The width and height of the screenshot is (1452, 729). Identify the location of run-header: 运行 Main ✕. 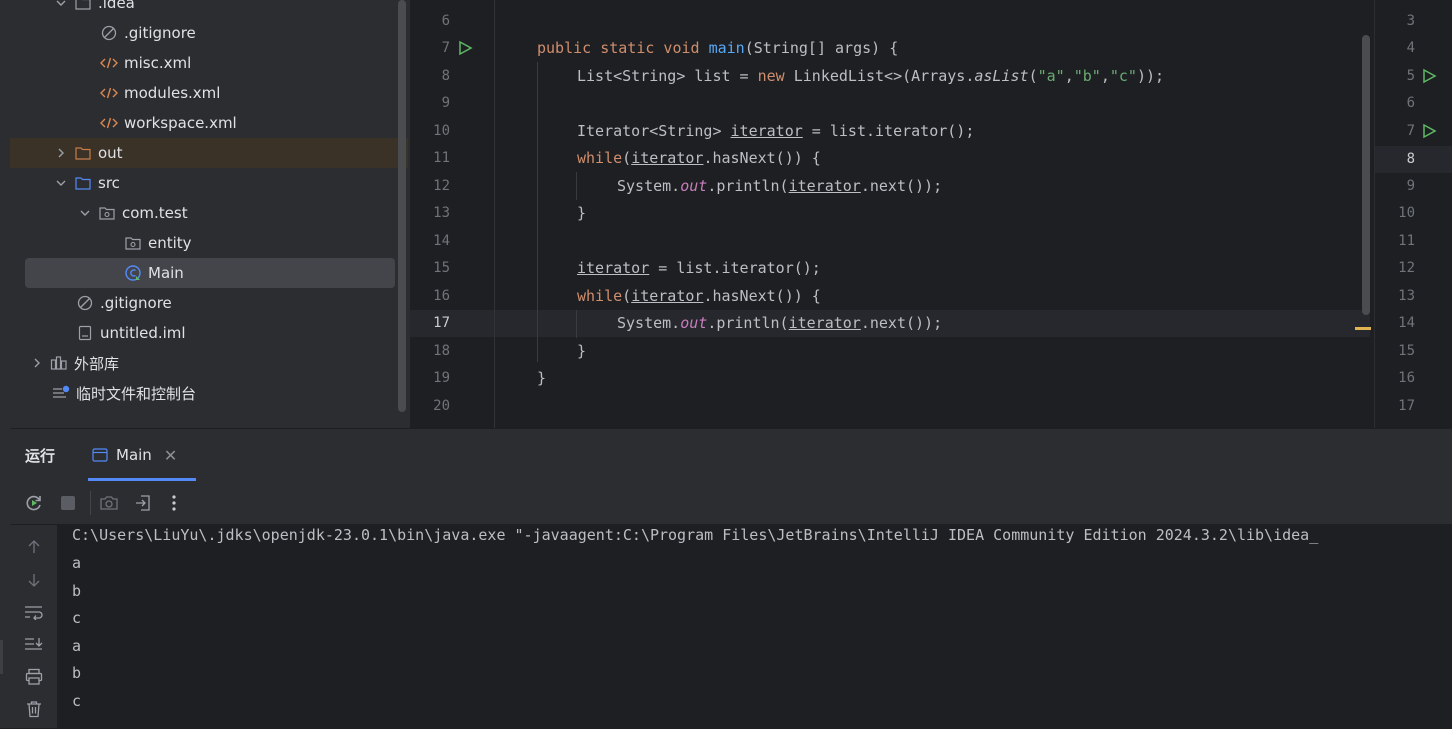
(731, 455).